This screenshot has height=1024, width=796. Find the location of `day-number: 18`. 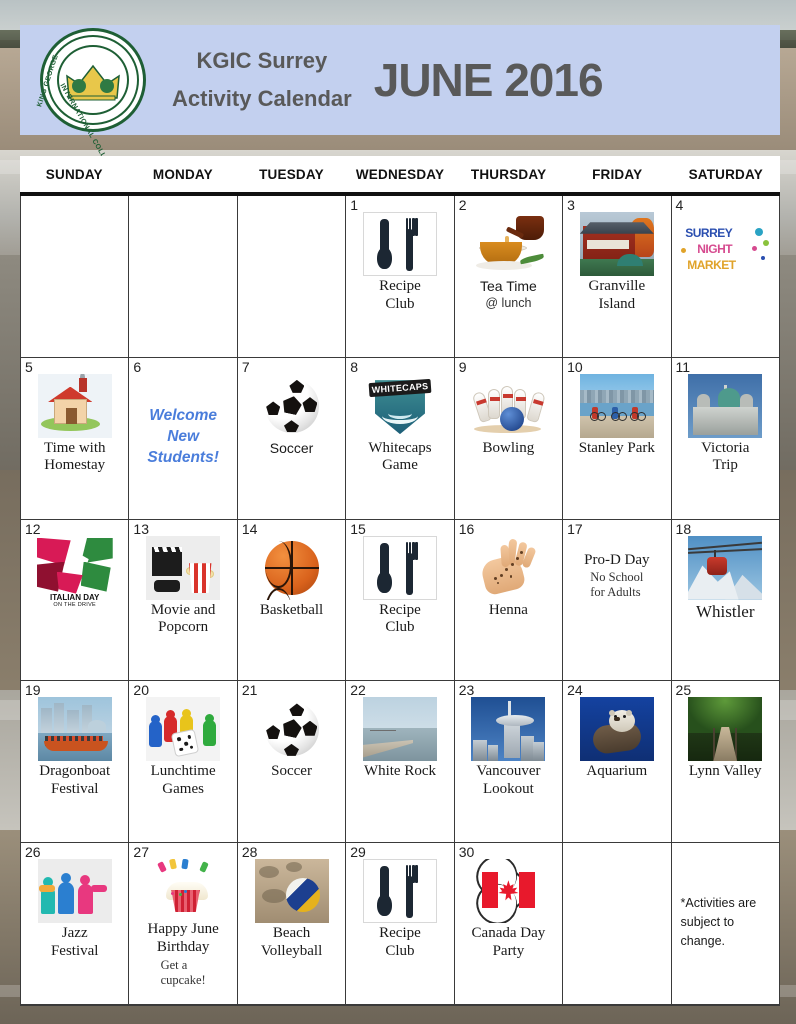

day-number: 18 is located at coordinates (683, 528).